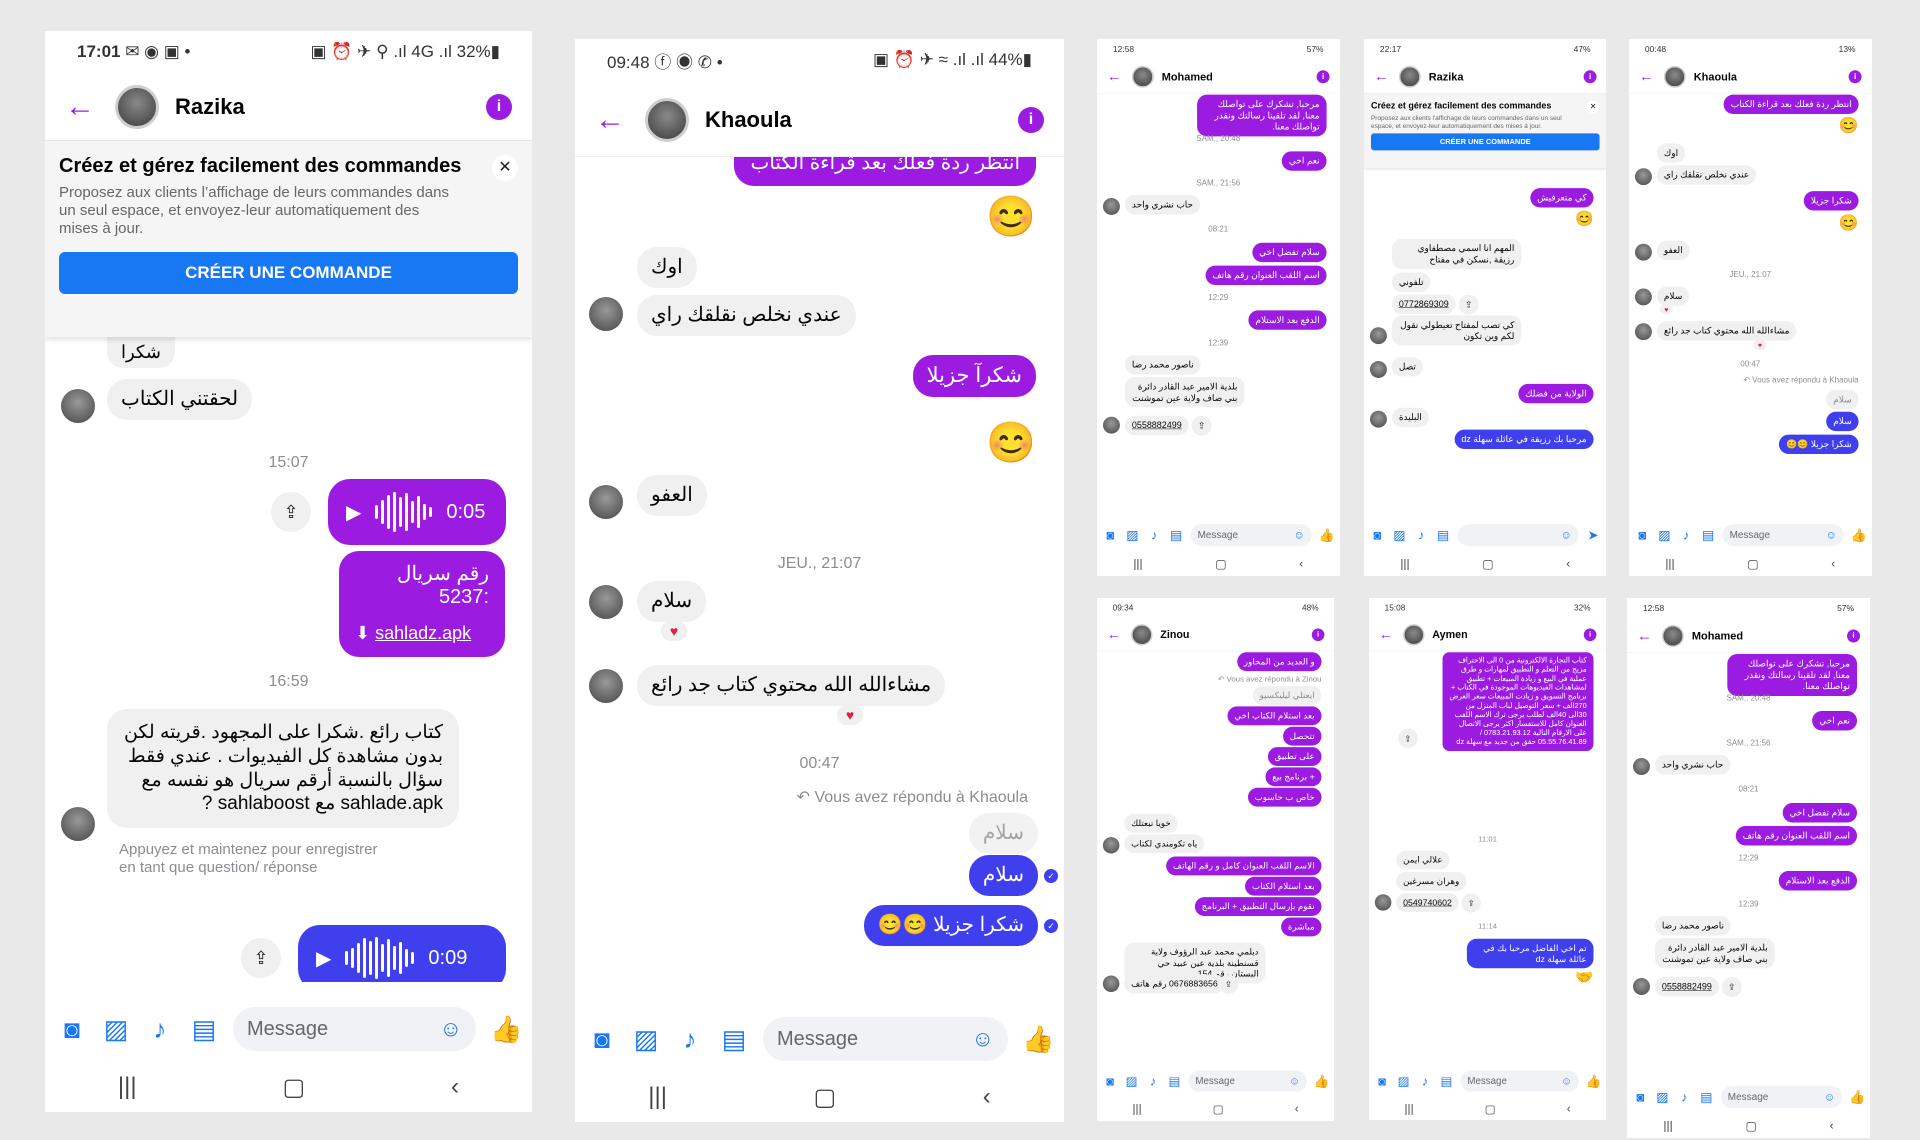 The width and height of the screenshot is (1920, 1140). What do you see at coordinates (1507, 634) in the screenshot?
I see `contact-name: Aymen` at bounding box center [1507, 634].